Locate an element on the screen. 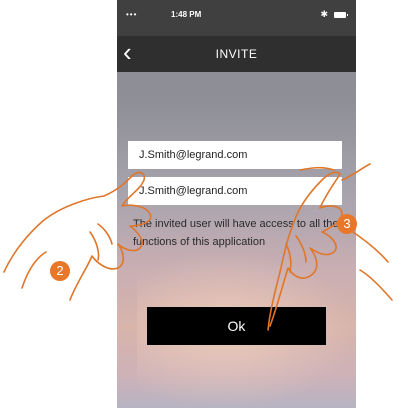 The image size is (399, 408). step-2-badge: 2 is located at coordinates (60, 271).